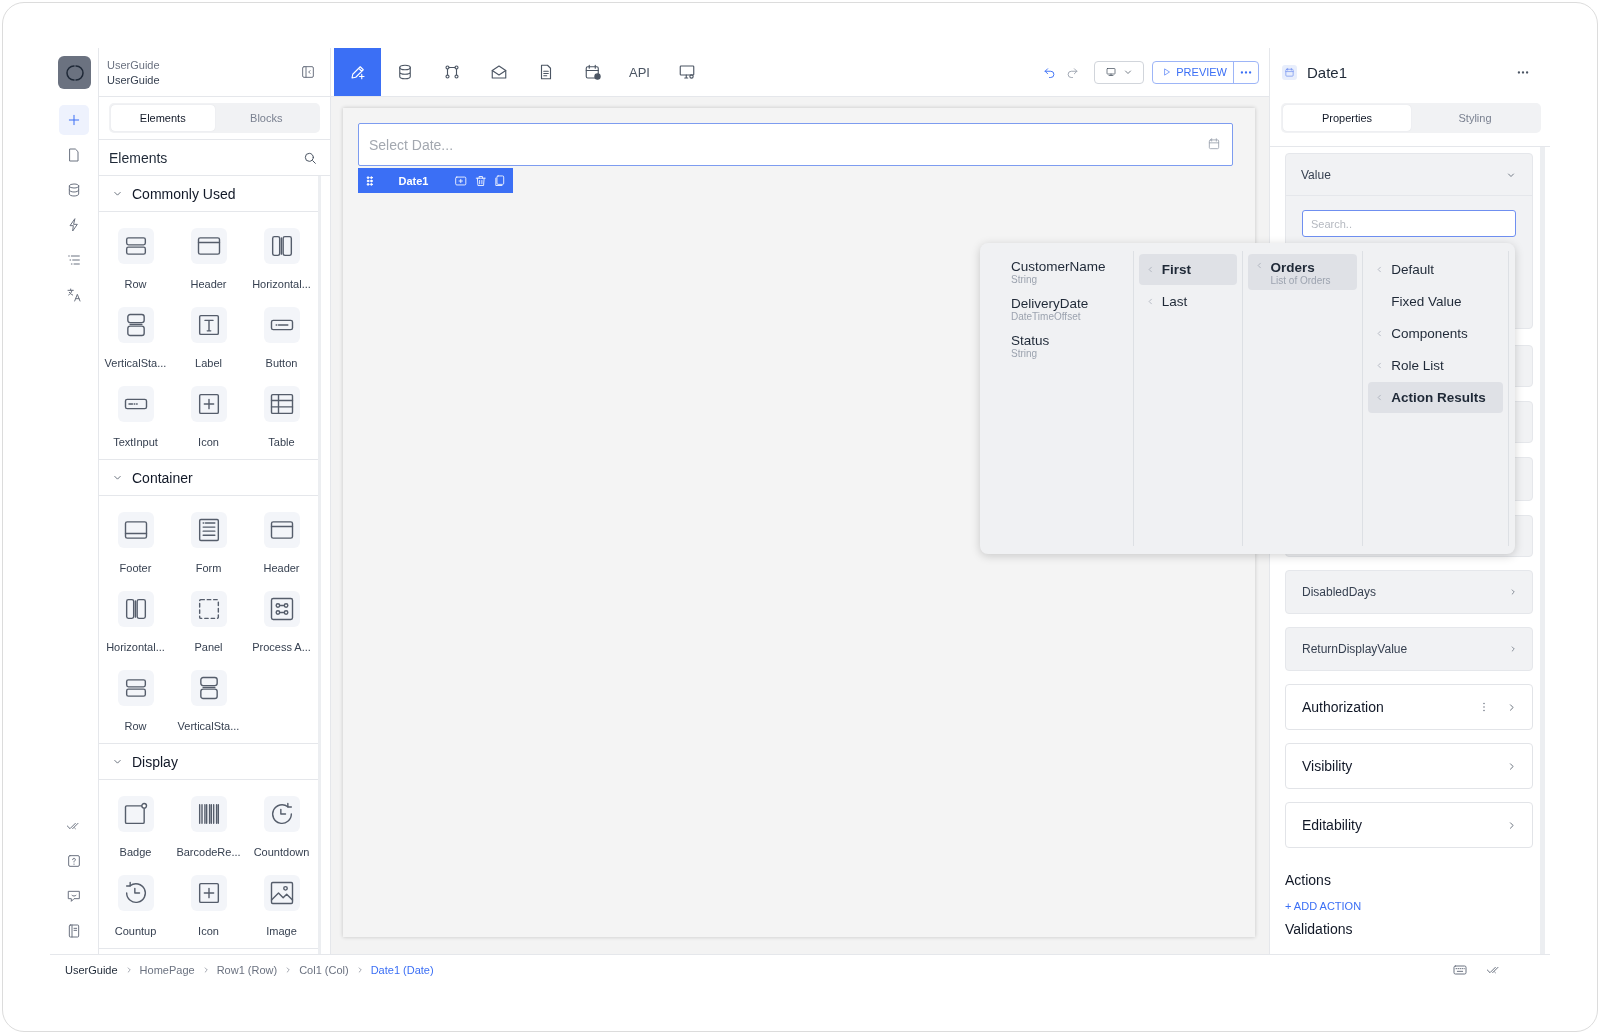 This screenshot has width=1600, height=1034. Describe the element at coordinates (1187, 301) in the screenshot. I see `menu-item: Last` at that location.